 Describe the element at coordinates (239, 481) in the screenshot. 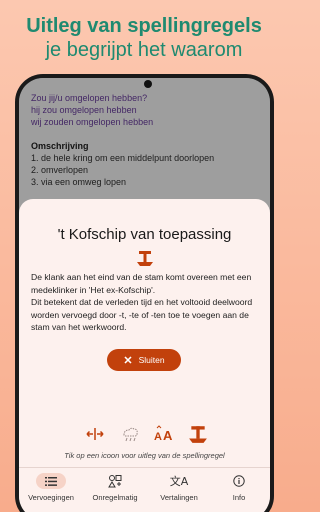

I see `info-icon` at that location.